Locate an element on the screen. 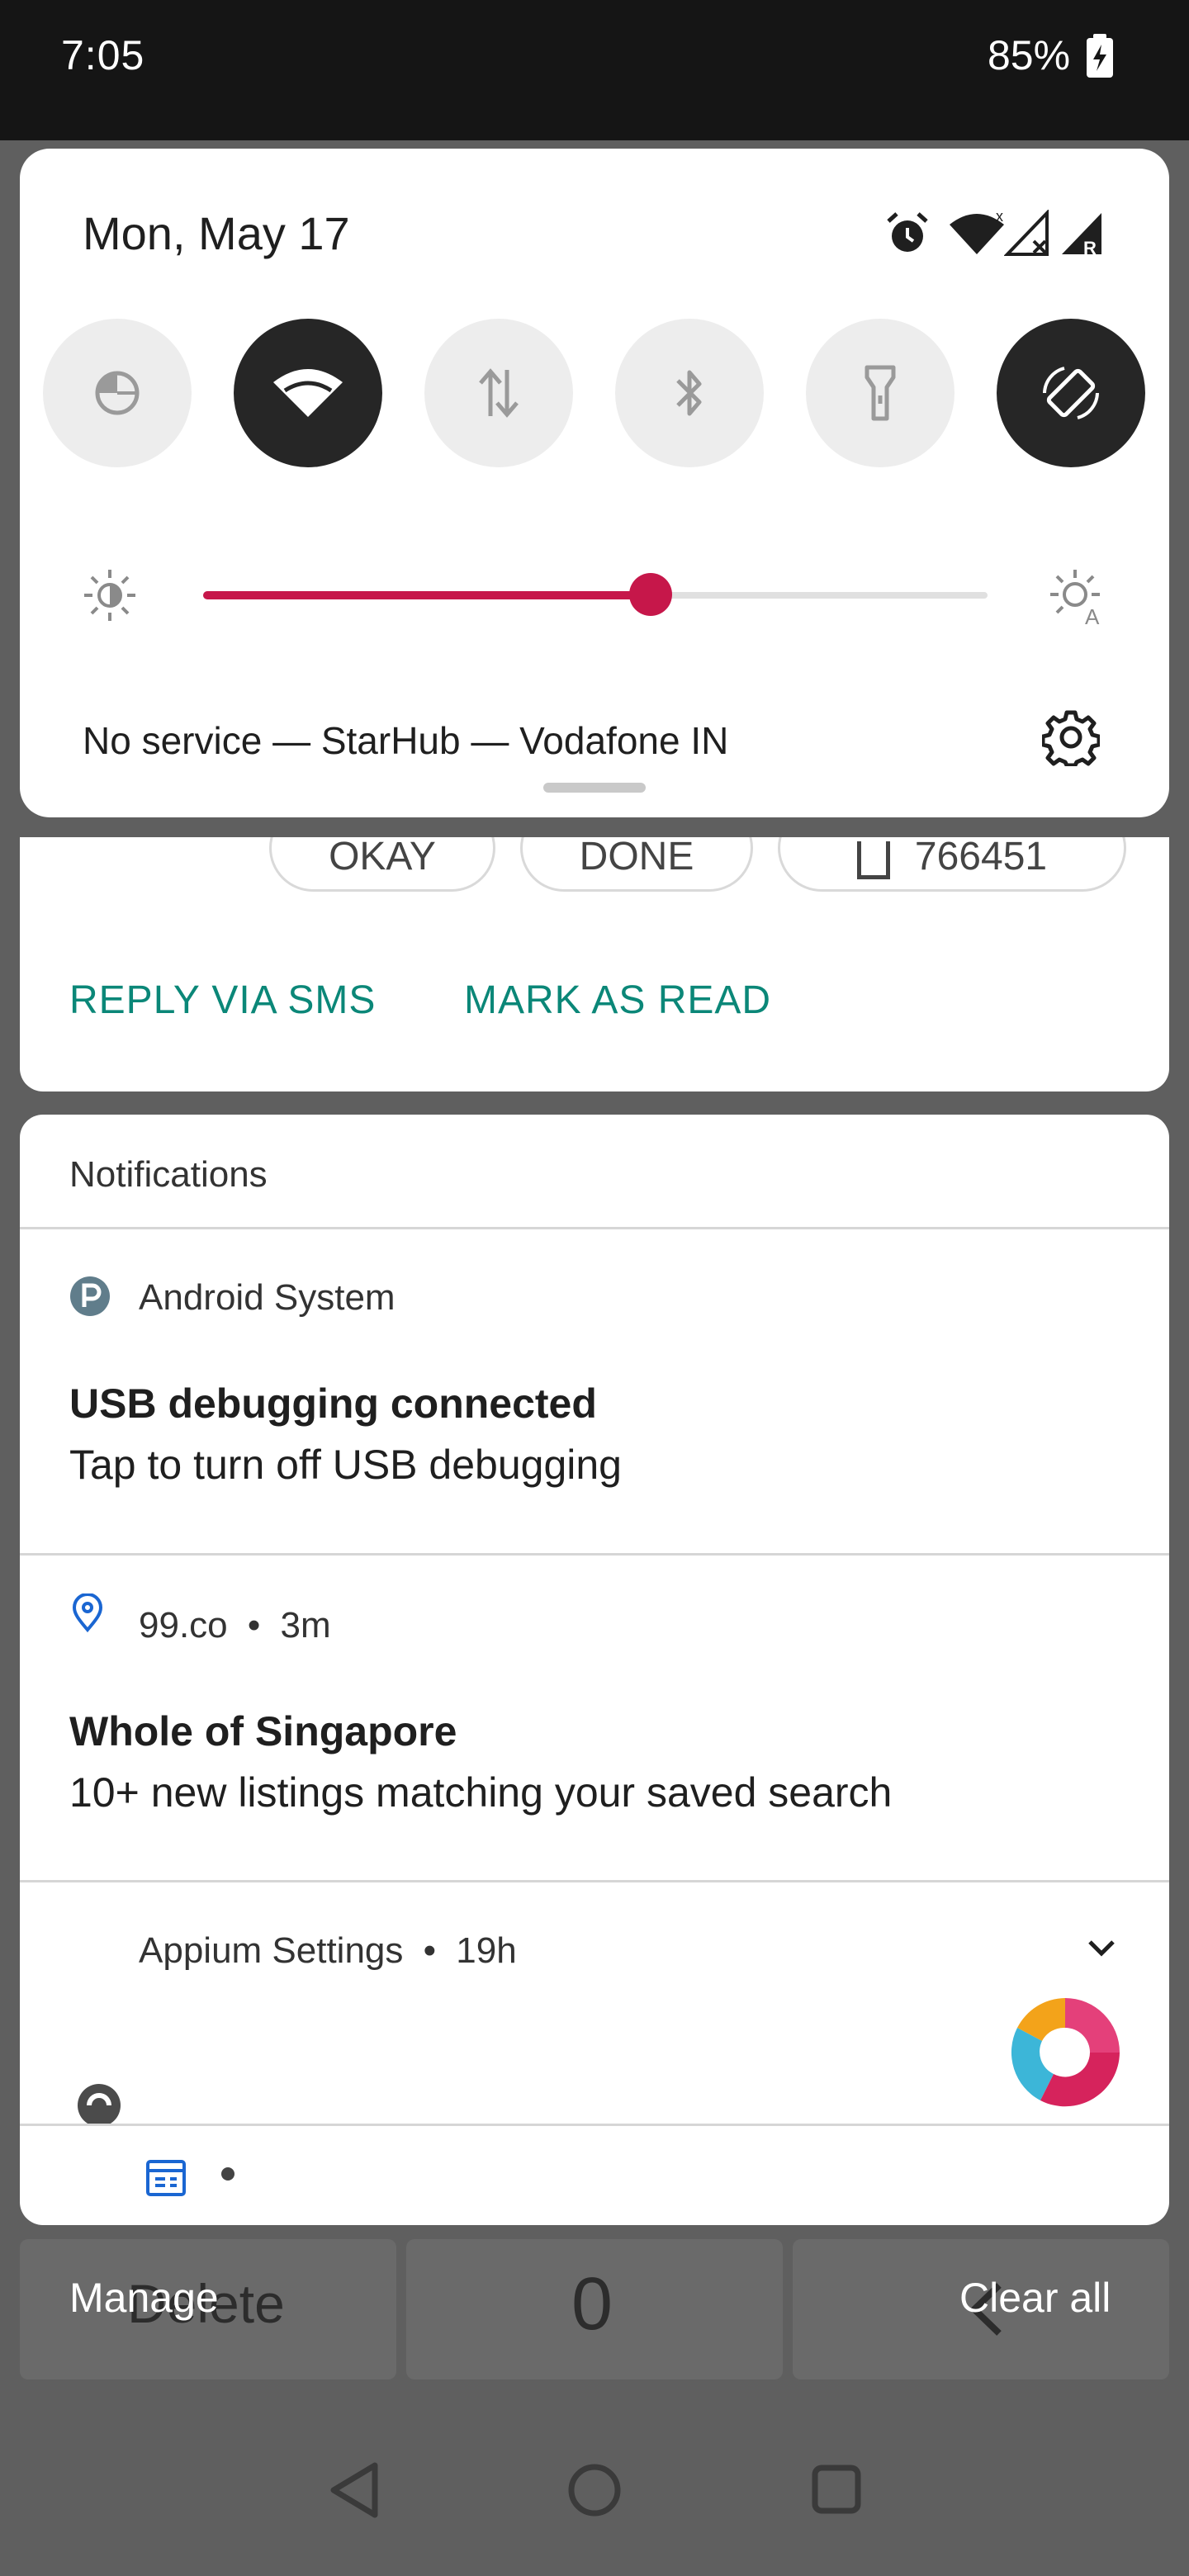 Image resolution: width=1189 pixels, height=2576 pixels. svg-text: R is located at coordinates (1090, 248).